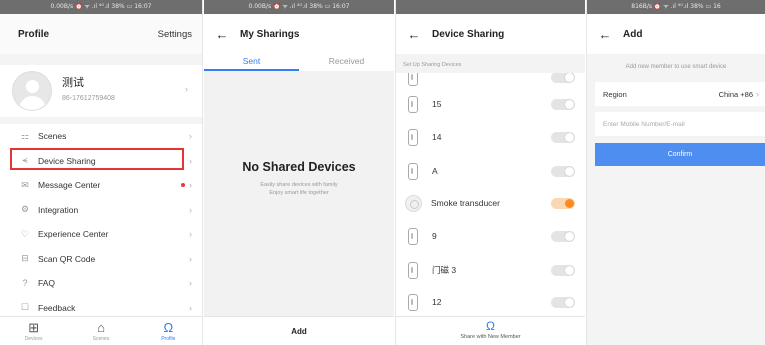 This screenshot has height=345, width=765. What do you see at coordinates (490, 270) in the screenshot?
I see `list-item: 门磁 3` at bounding box center [490, 270].